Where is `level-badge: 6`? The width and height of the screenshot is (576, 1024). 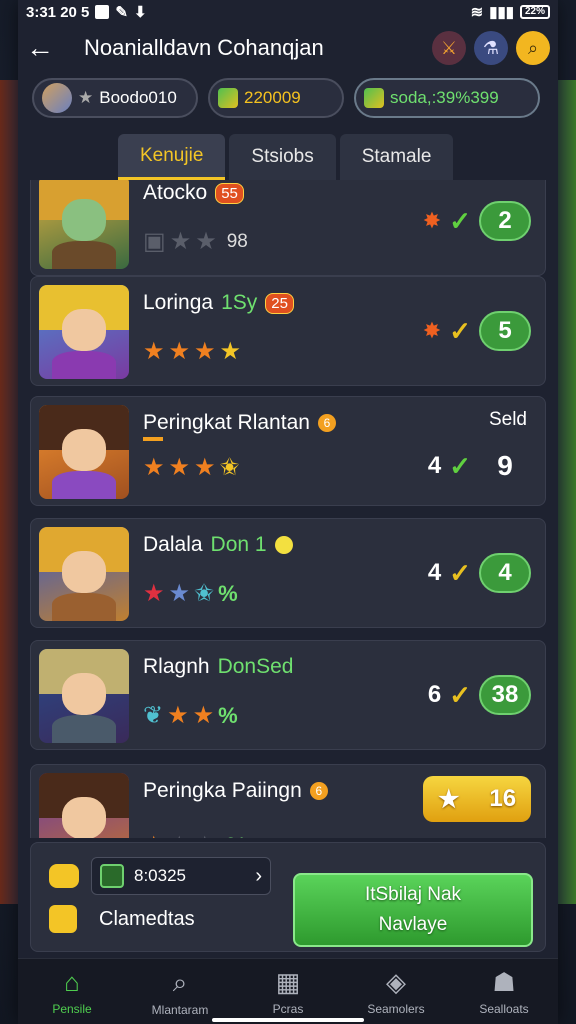
level-badge: 6 is located at coordinates (326, 423).